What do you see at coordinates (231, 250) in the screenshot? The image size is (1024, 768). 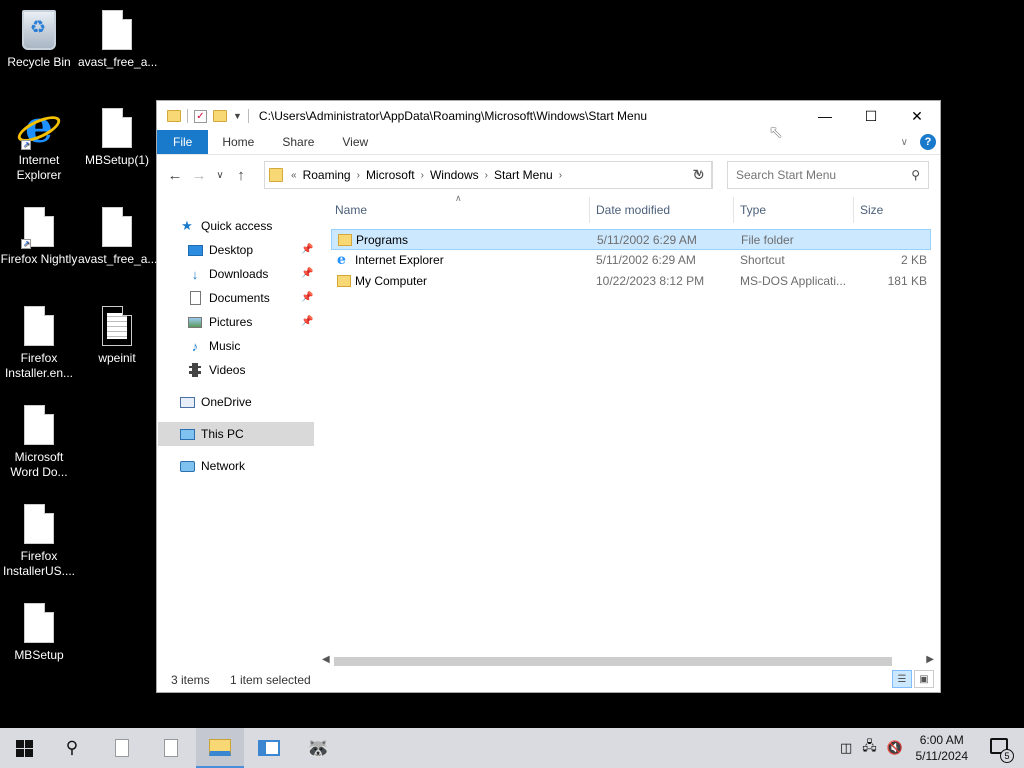 I see `nav-label: Desktop` at bounding box center [231, 250].